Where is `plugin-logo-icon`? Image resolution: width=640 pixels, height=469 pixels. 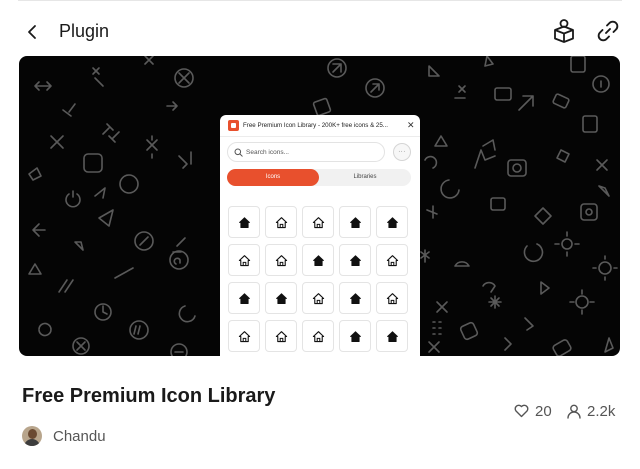 plugin-logo-icon is located at coordinates (233, 125).